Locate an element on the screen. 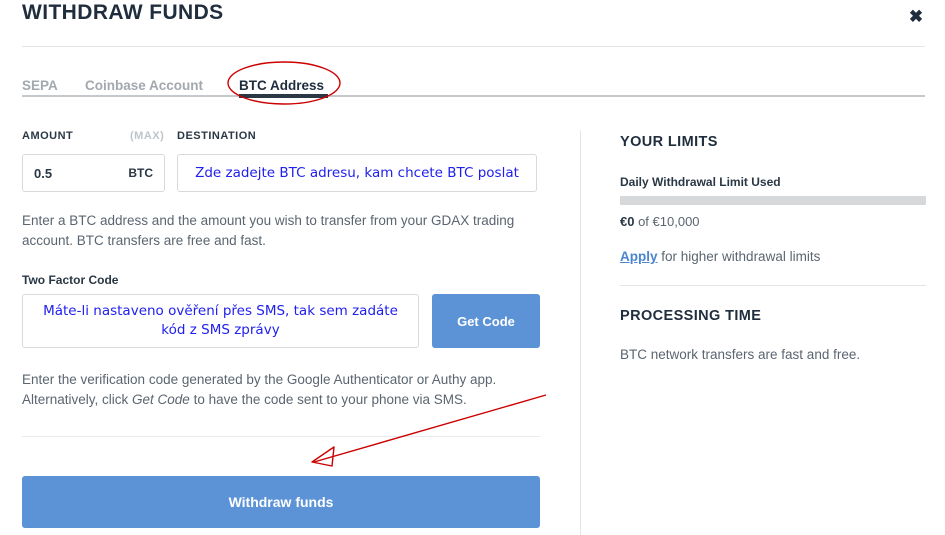 This screenshot has width=945, height=535. tab-coinbase-account: Coinbase Account is located at coordinates (144, 85).